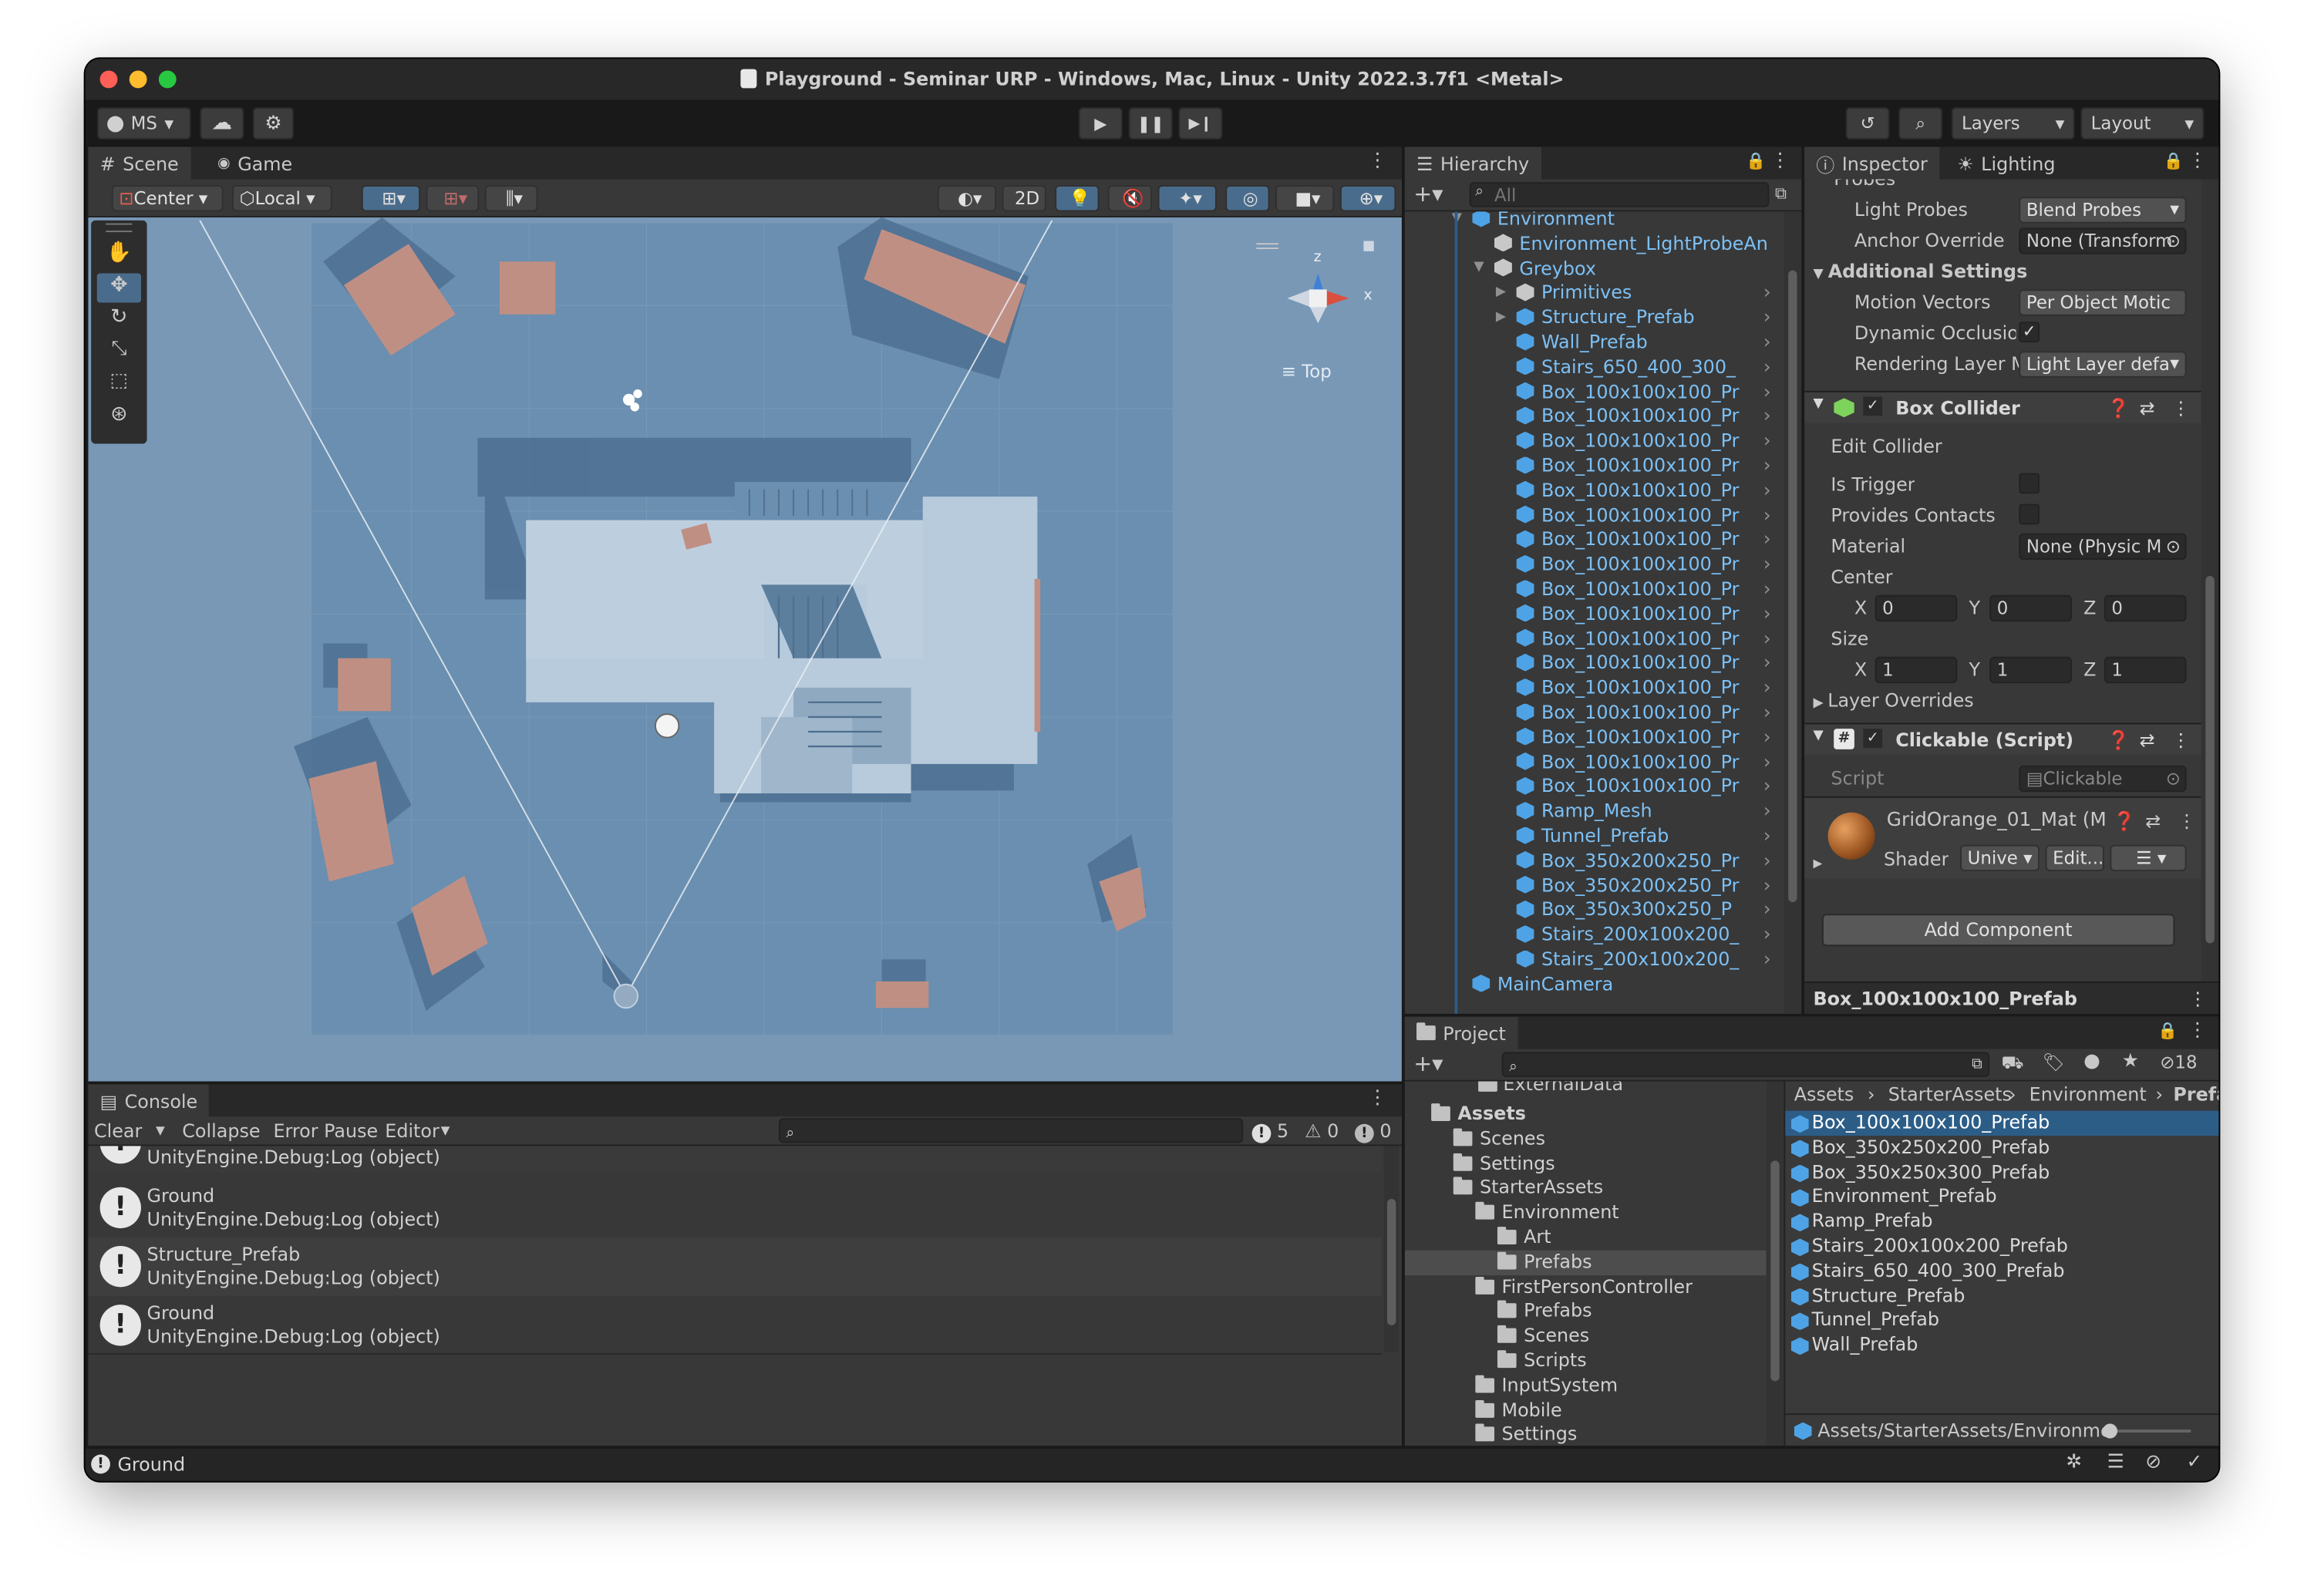  Describe the element at coordinates (1518, 1409) in the screenshot. I see `tree-item: ▶Mobile` at that location.